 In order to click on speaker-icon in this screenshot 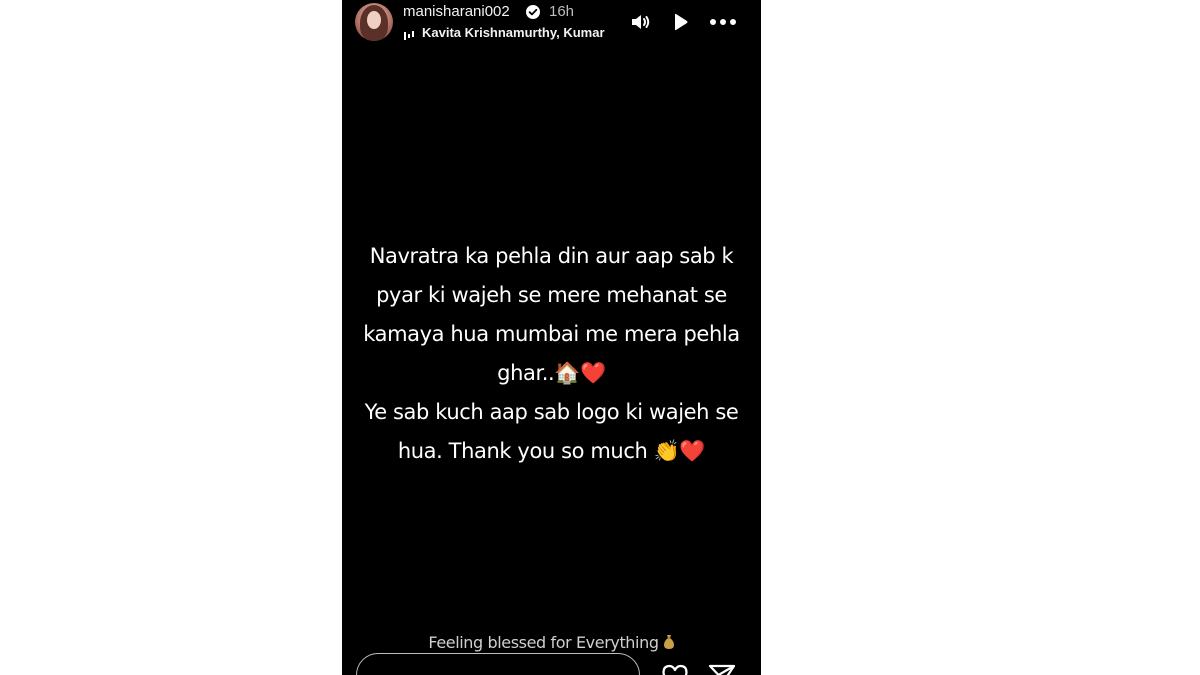, I will do `click(641, 22)`.